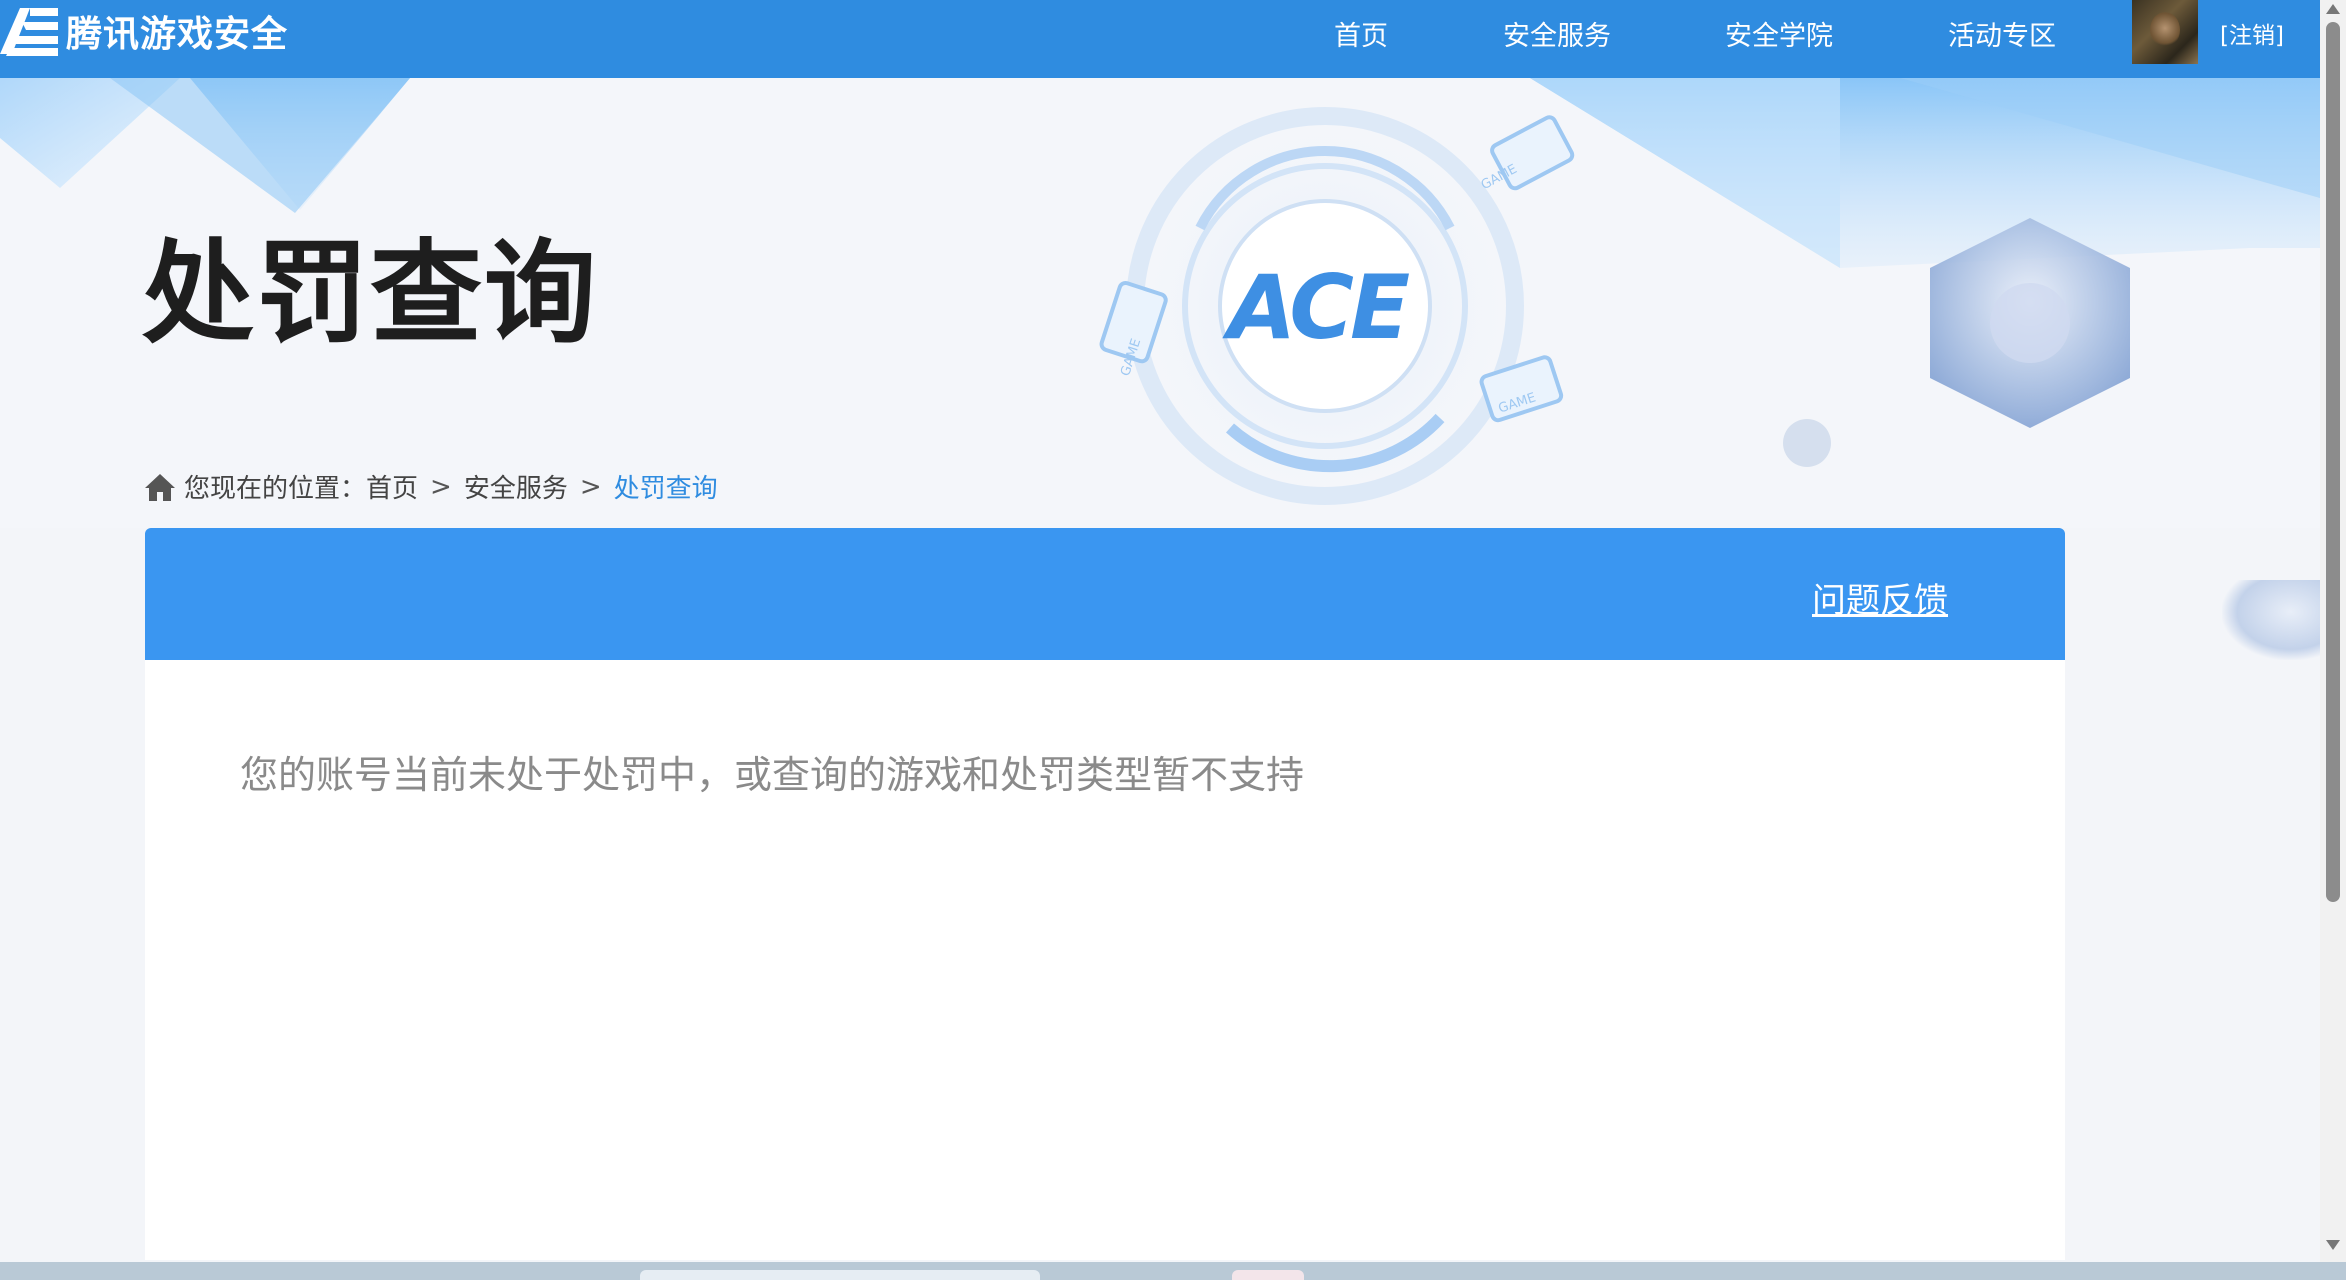  What do you see at coordinates (370, 294) in the screenshot?
I see `page-title: 处罚查询` at bounding box center [370, 294].